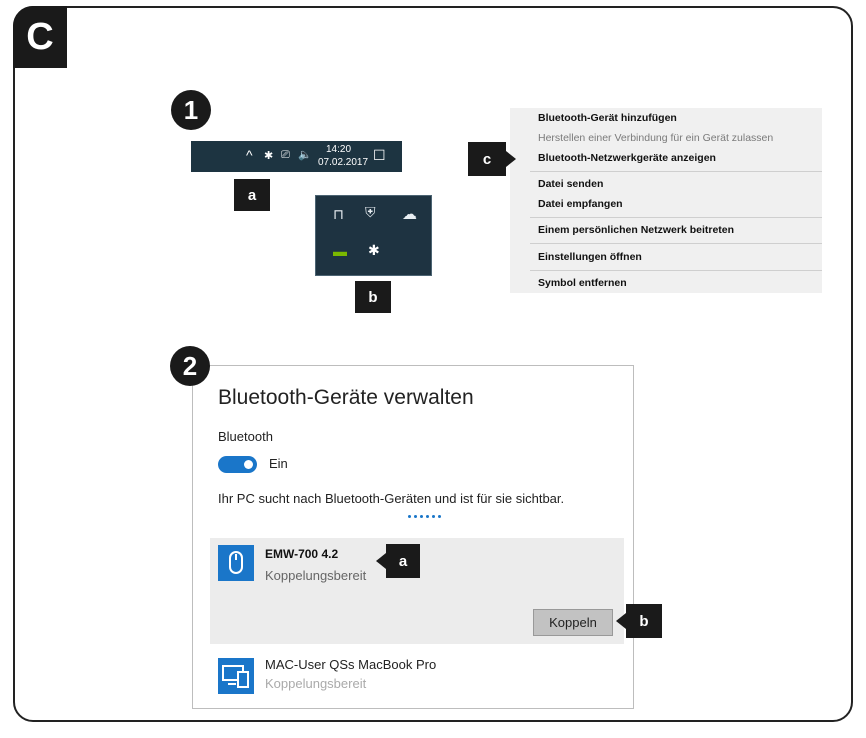 The height and width of the screenshot is (738, 866). Describe the element at coordinates (636, 230) in the screenshot. I see `menu-item-join-network: Einem persönlichen Netzwerk beitreten` at that location.